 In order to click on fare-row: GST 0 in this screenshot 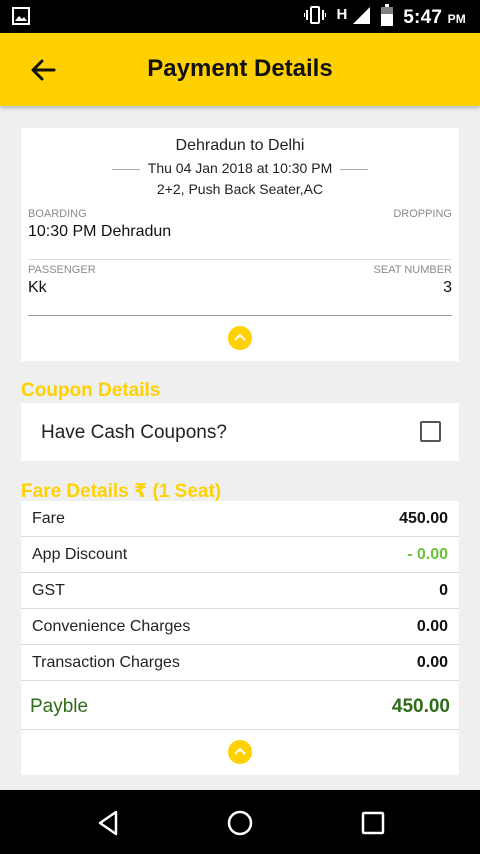, I will do `click(240, 591)`.